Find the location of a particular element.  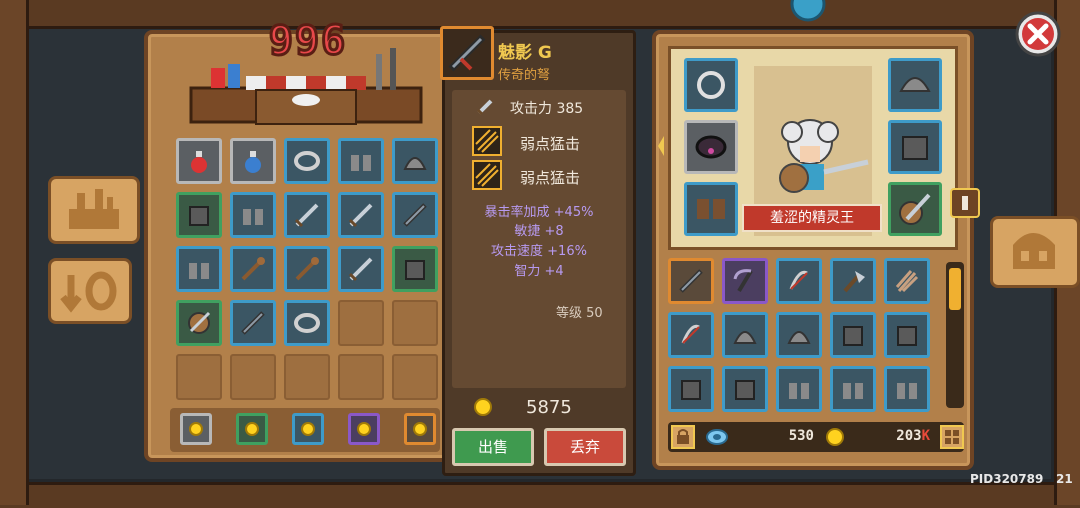

filter-orange-button is located at coordinates (420, 429).